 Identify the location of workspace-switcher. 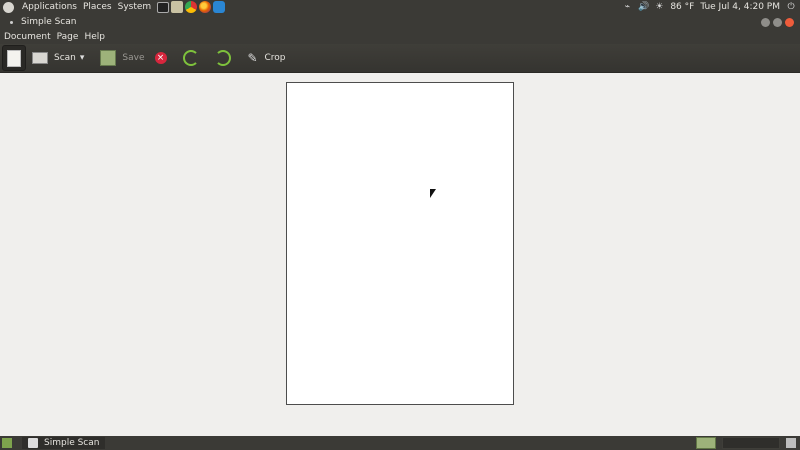
(751, 443).